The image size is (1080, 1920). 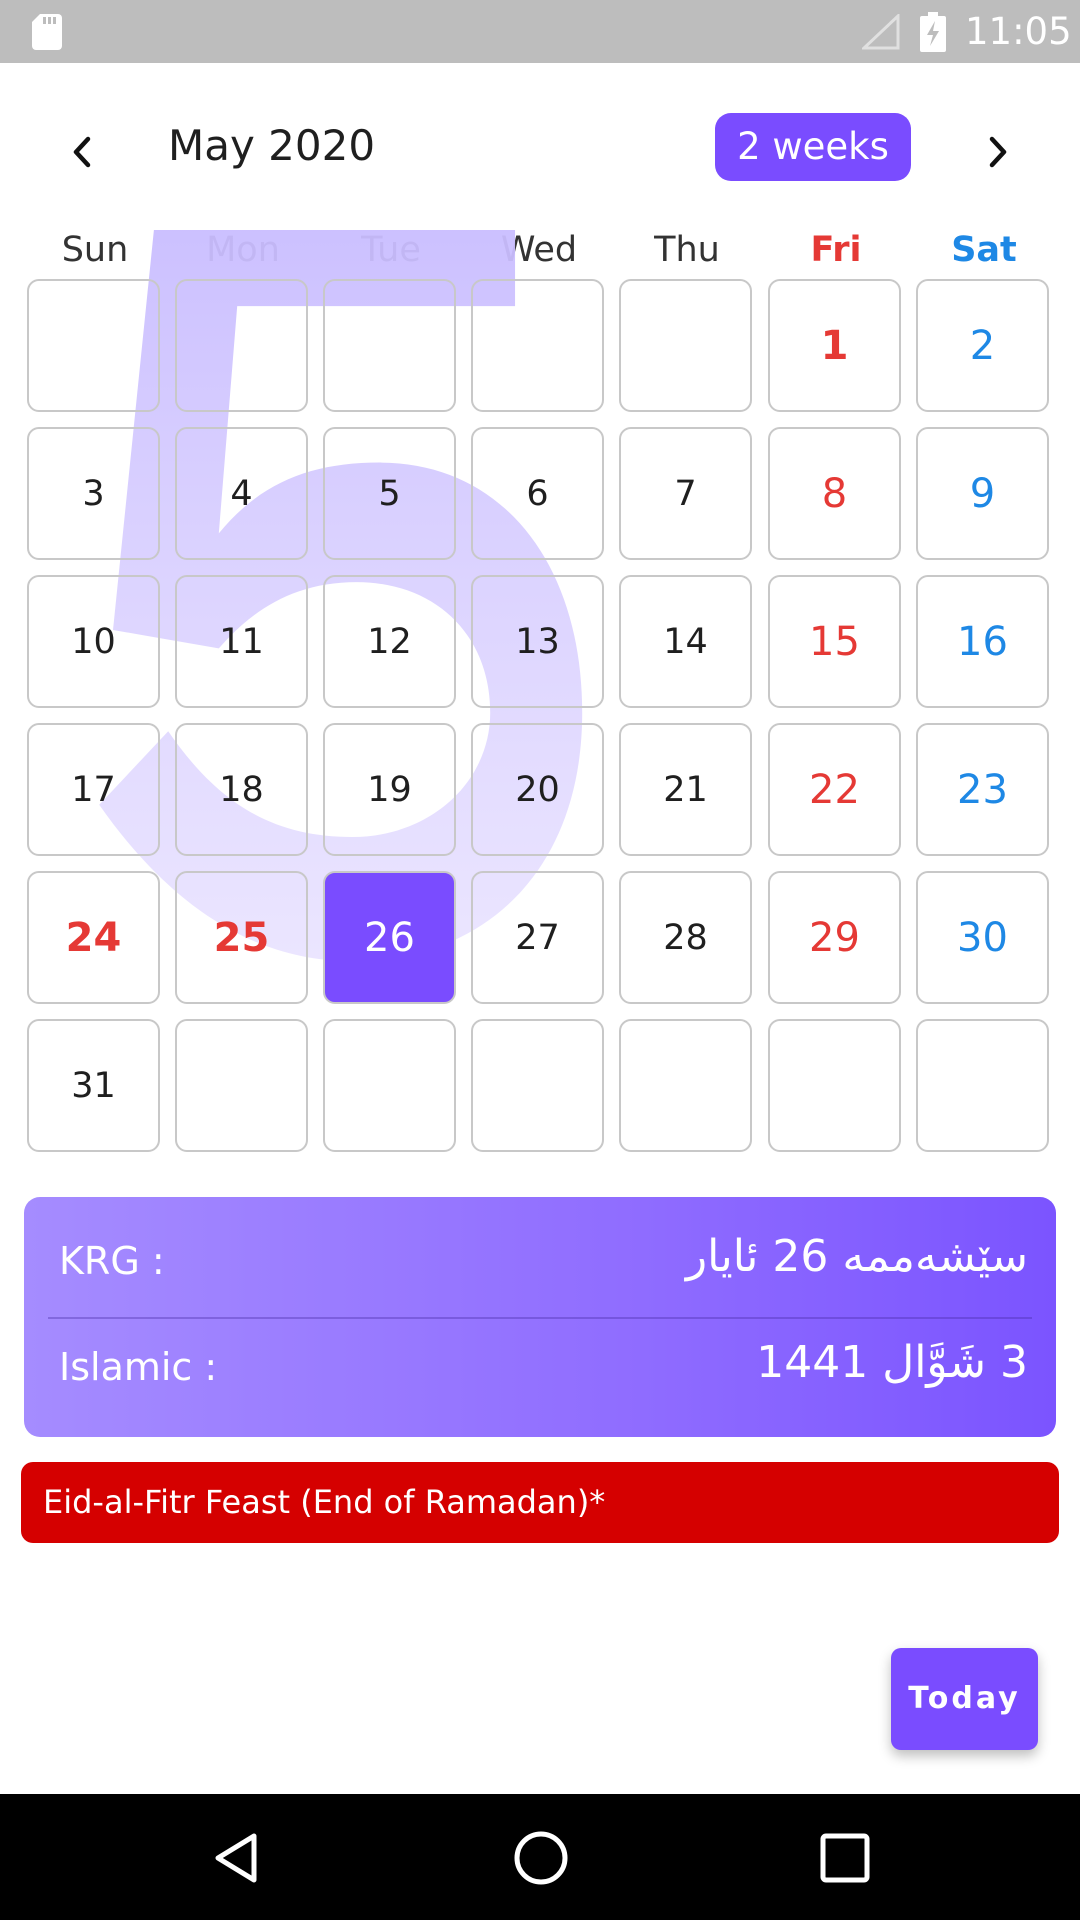 What do you see at coordinates (112, 1261) in the screenshot?
I see `krg-label: KRG :` at bounding box center [112, 1261].